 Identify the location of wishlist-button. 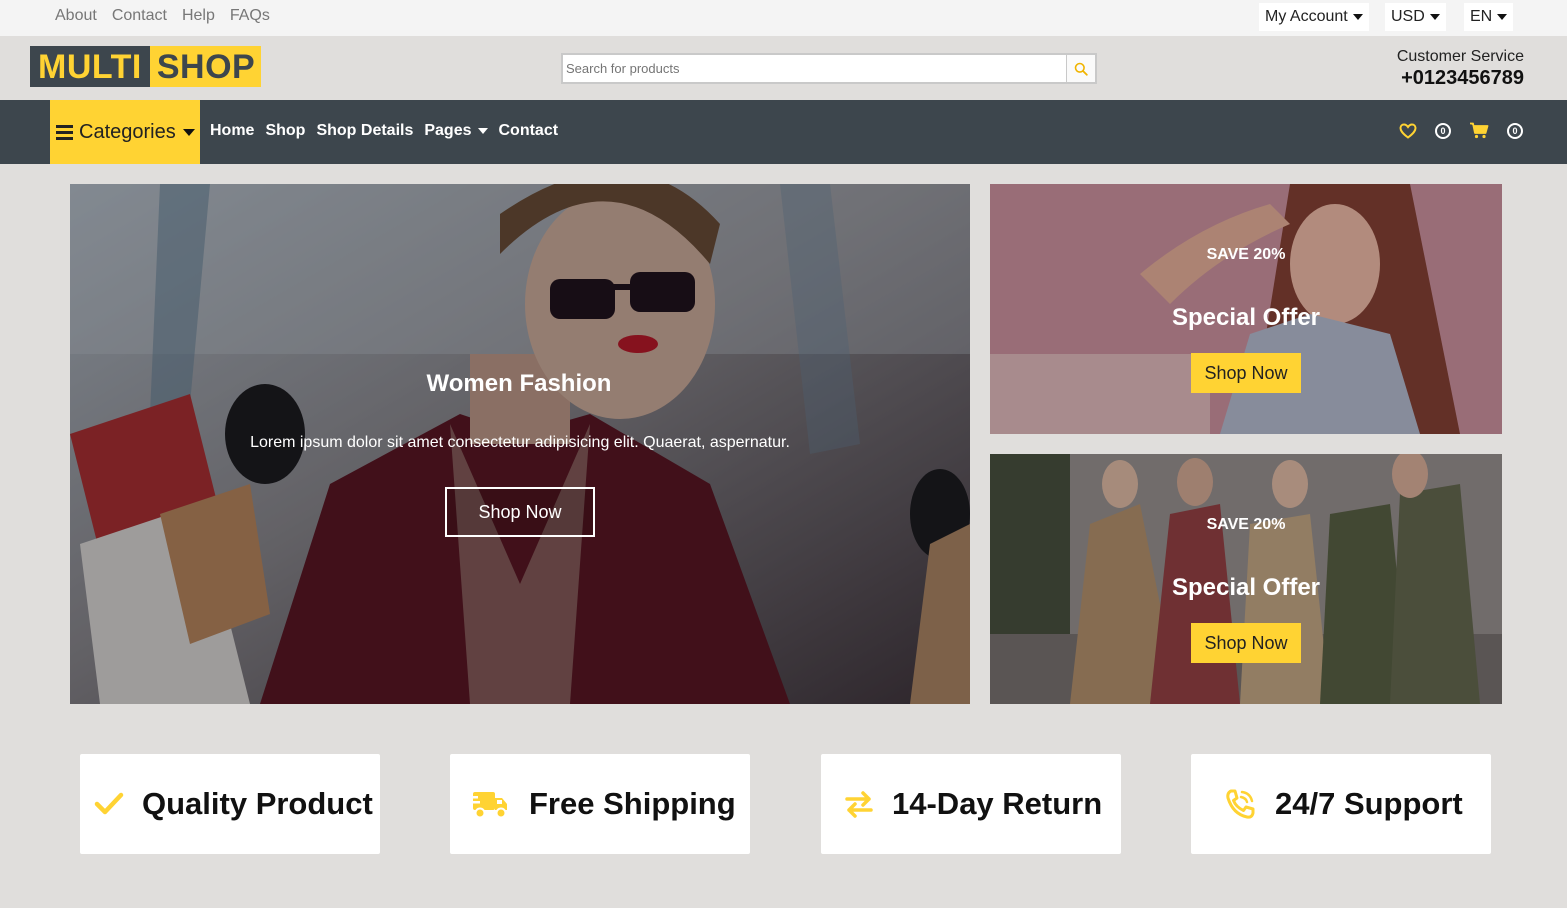
(1408, 130).